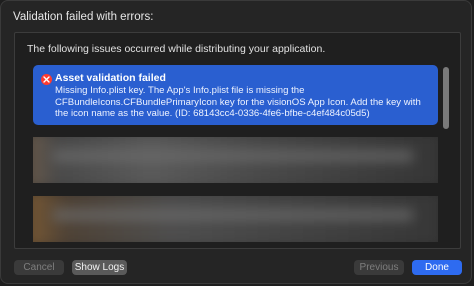 The height and width of the screenshot is (286, 474). I want to click on issues-scrollbar, so click(446, 98).